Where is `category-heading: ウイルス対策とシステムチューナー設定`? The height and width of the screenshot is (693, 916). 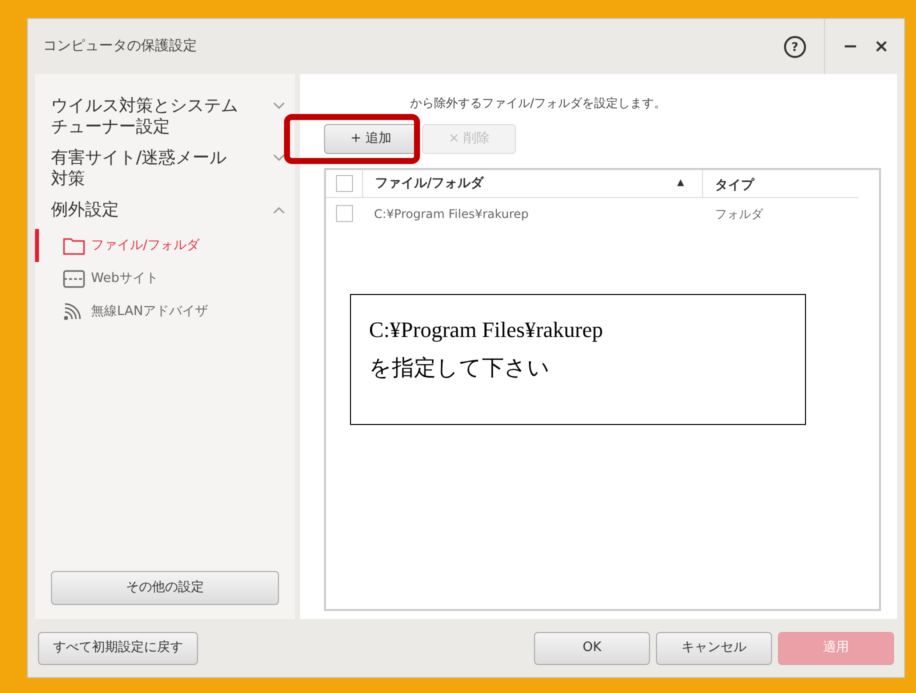
category-heading: ウイルス対策とシステムチューナー設定 is located at coordinates (147, 117).